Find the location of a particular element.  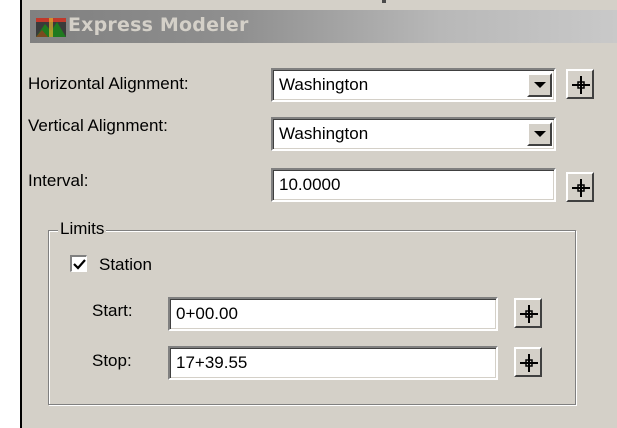

start-label: Start: is located at coordinates (112, 310).